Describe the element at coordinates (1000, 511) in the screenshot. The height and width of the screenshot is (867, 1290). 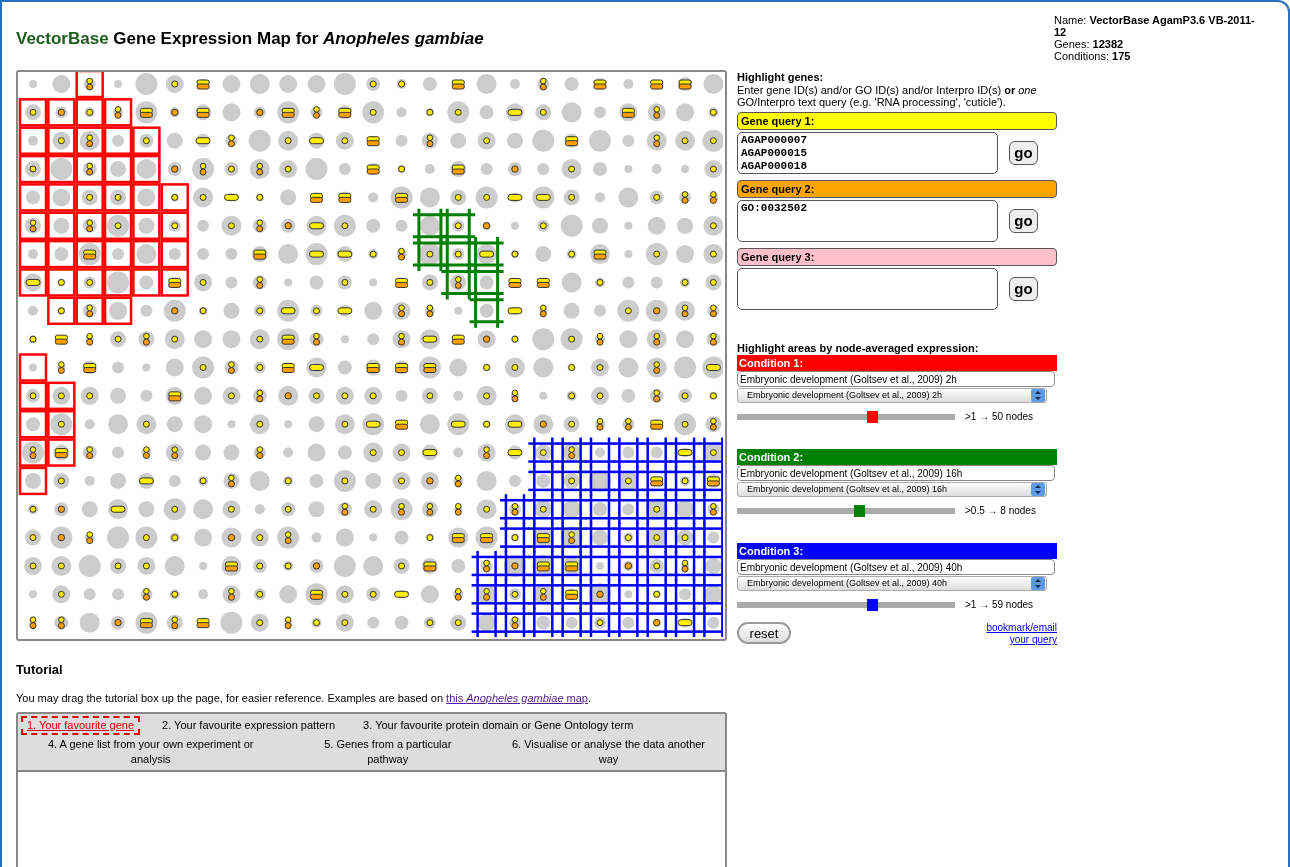
I see `threshold-reading: >0.5 → 8 nodes` at that location.